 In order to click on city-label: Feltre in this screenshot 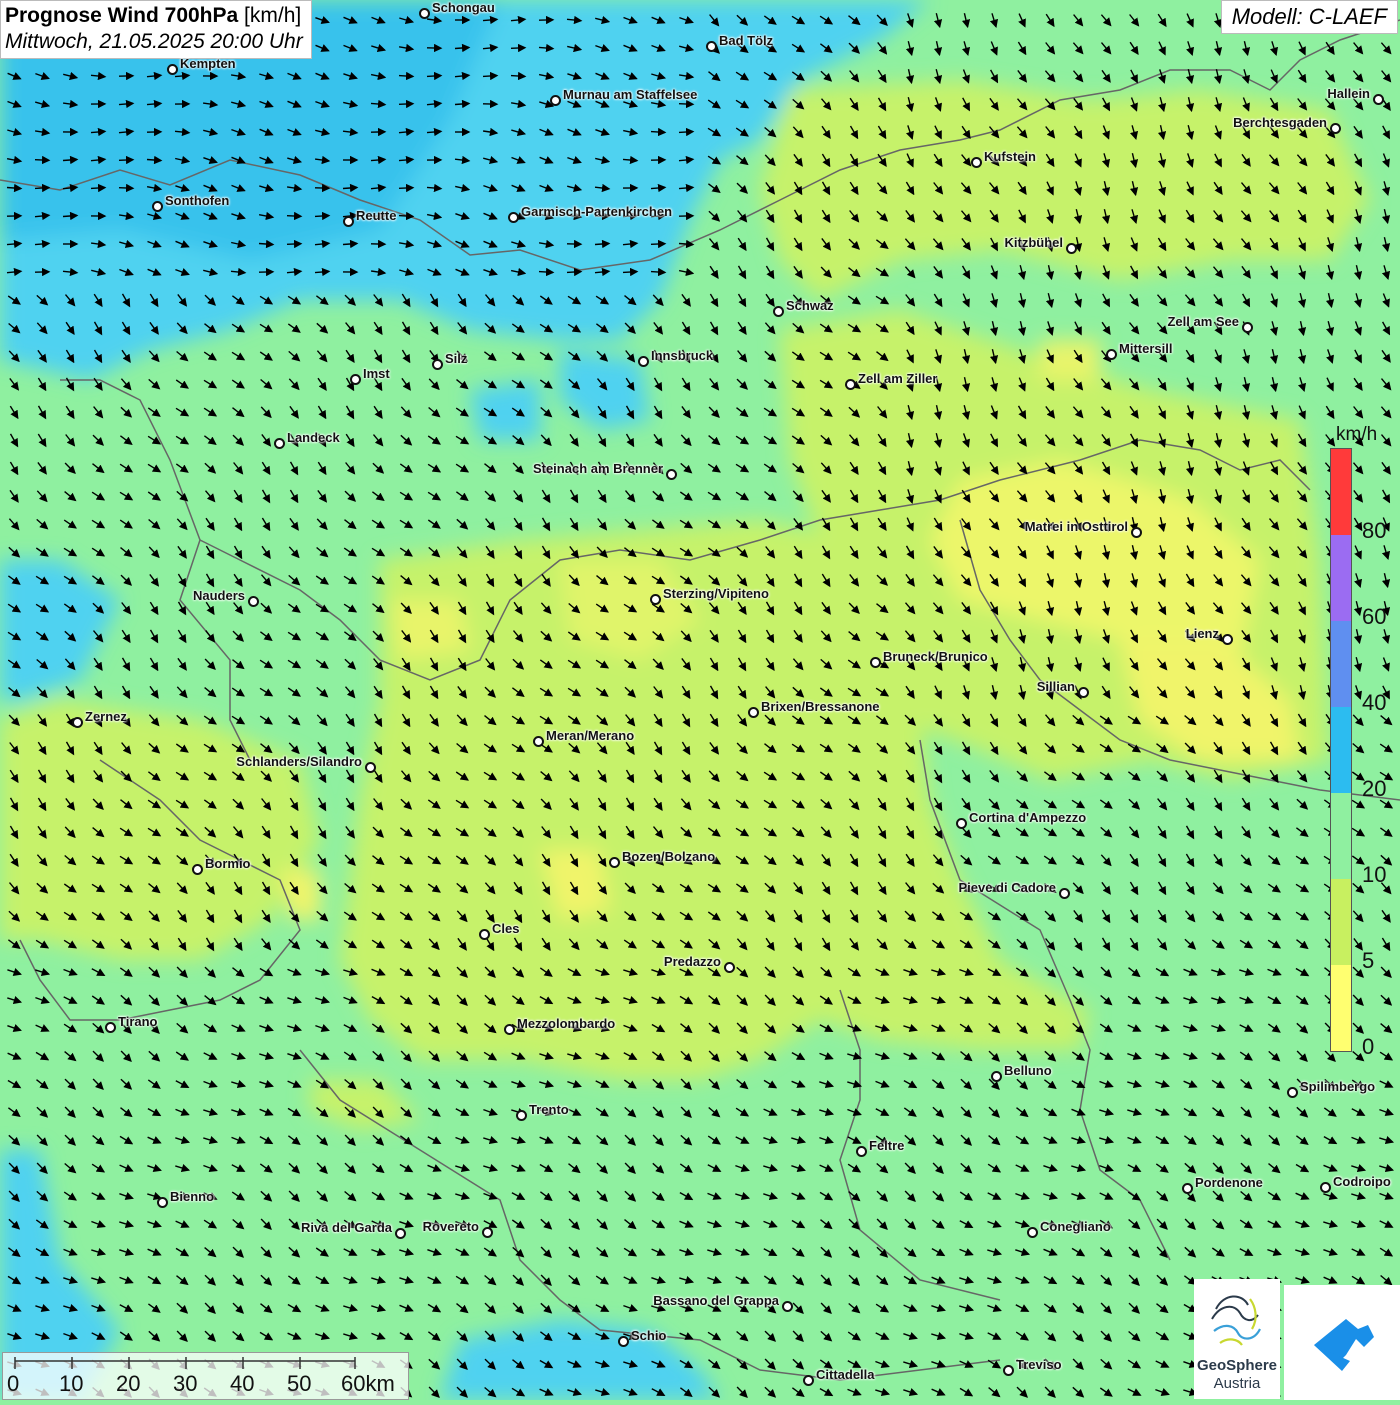, I will do `click(886, 1145)`.